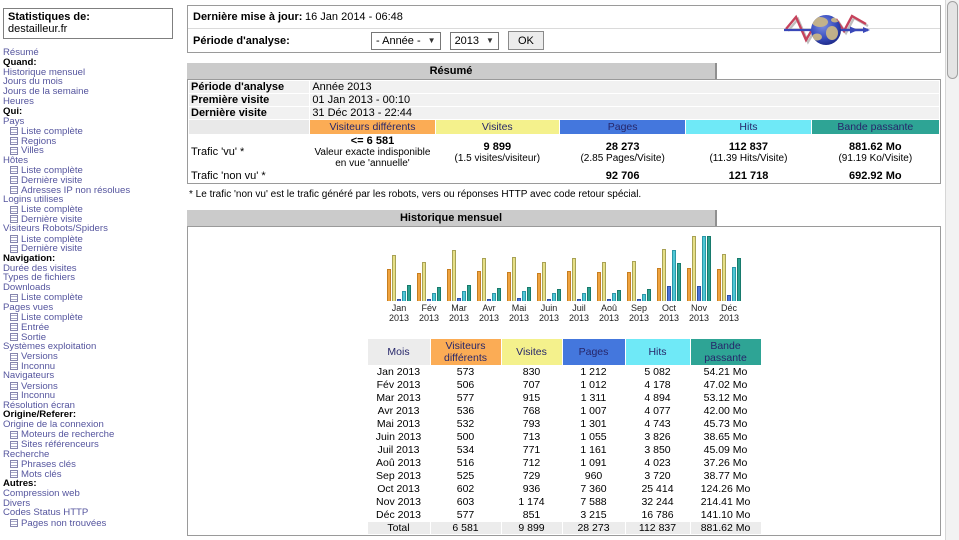 Image resolution: width=959 pixels, height=540 pixels. I want to click on summary-value-cell: 121 718, so click(748, 176).